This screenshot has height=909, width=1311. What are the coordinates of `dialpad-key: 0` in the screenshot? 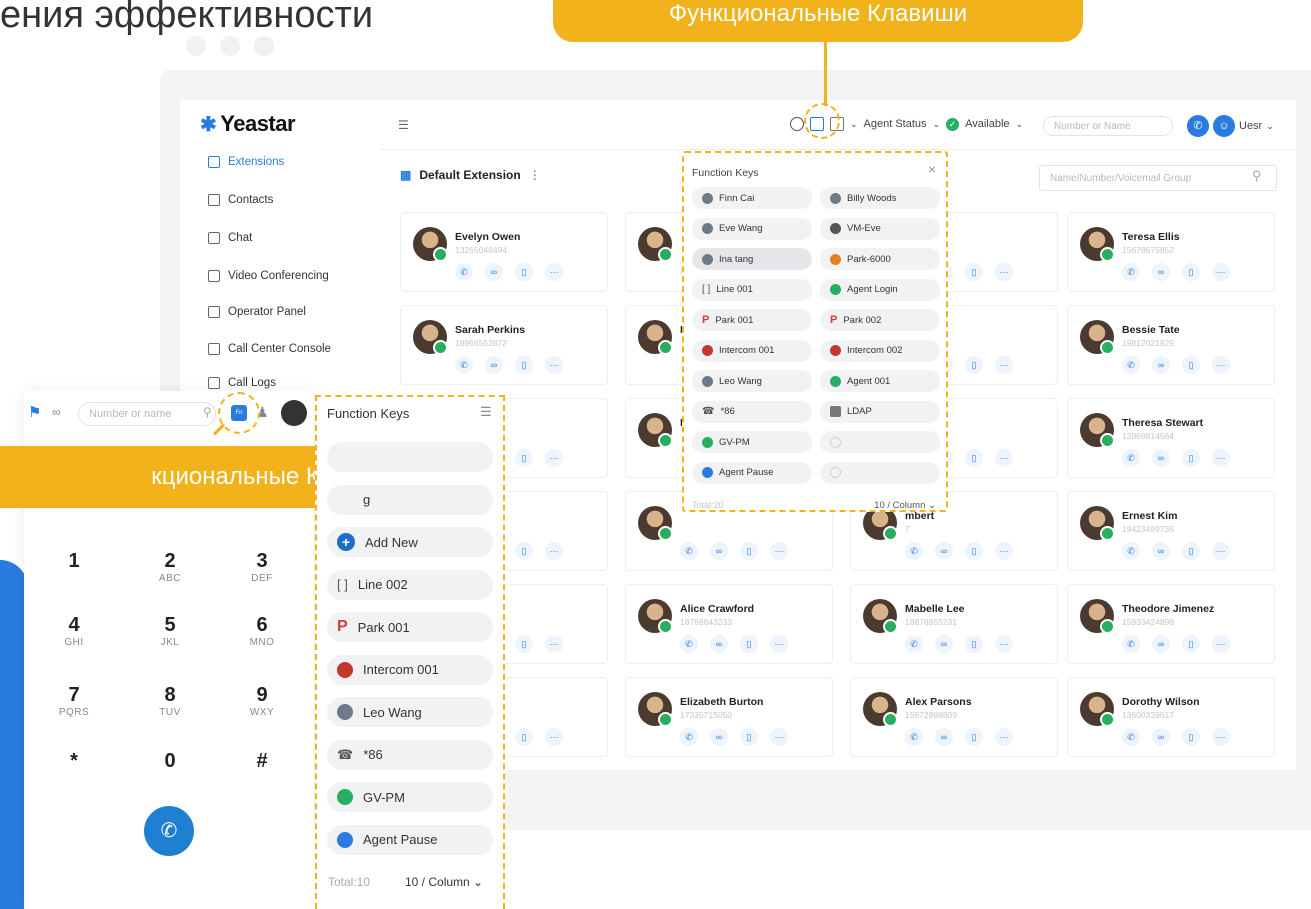 It's located at (170, 761).